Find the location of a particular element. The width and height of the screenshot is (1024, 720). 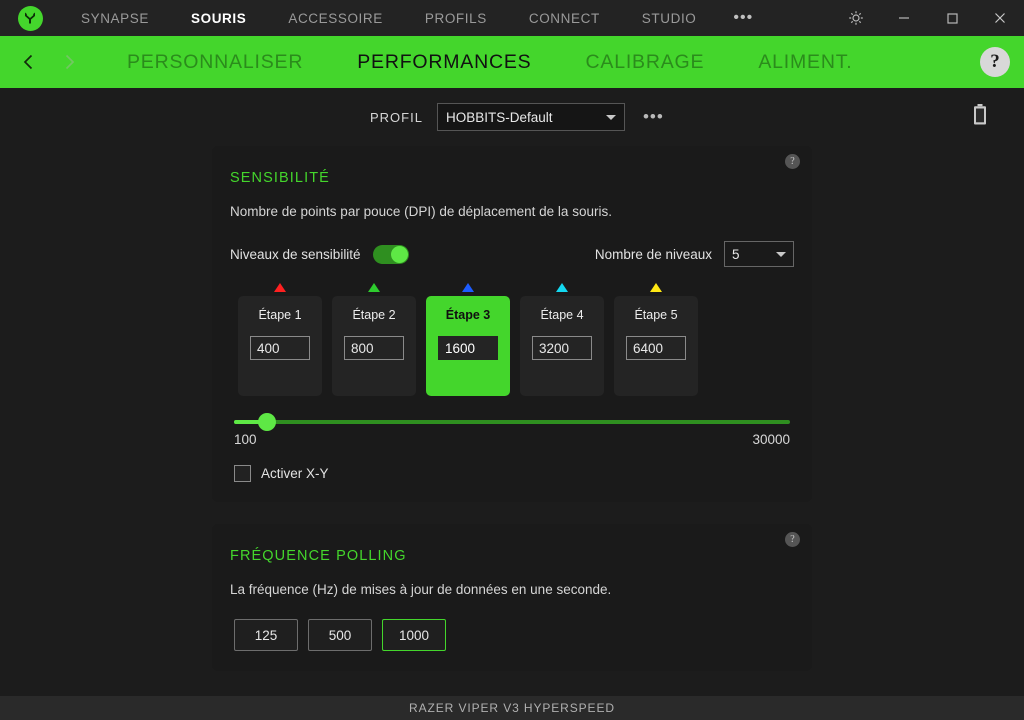

dpi-stage-list: Étape 1 Étape 2 Étap is located at coordinates (512, 339).